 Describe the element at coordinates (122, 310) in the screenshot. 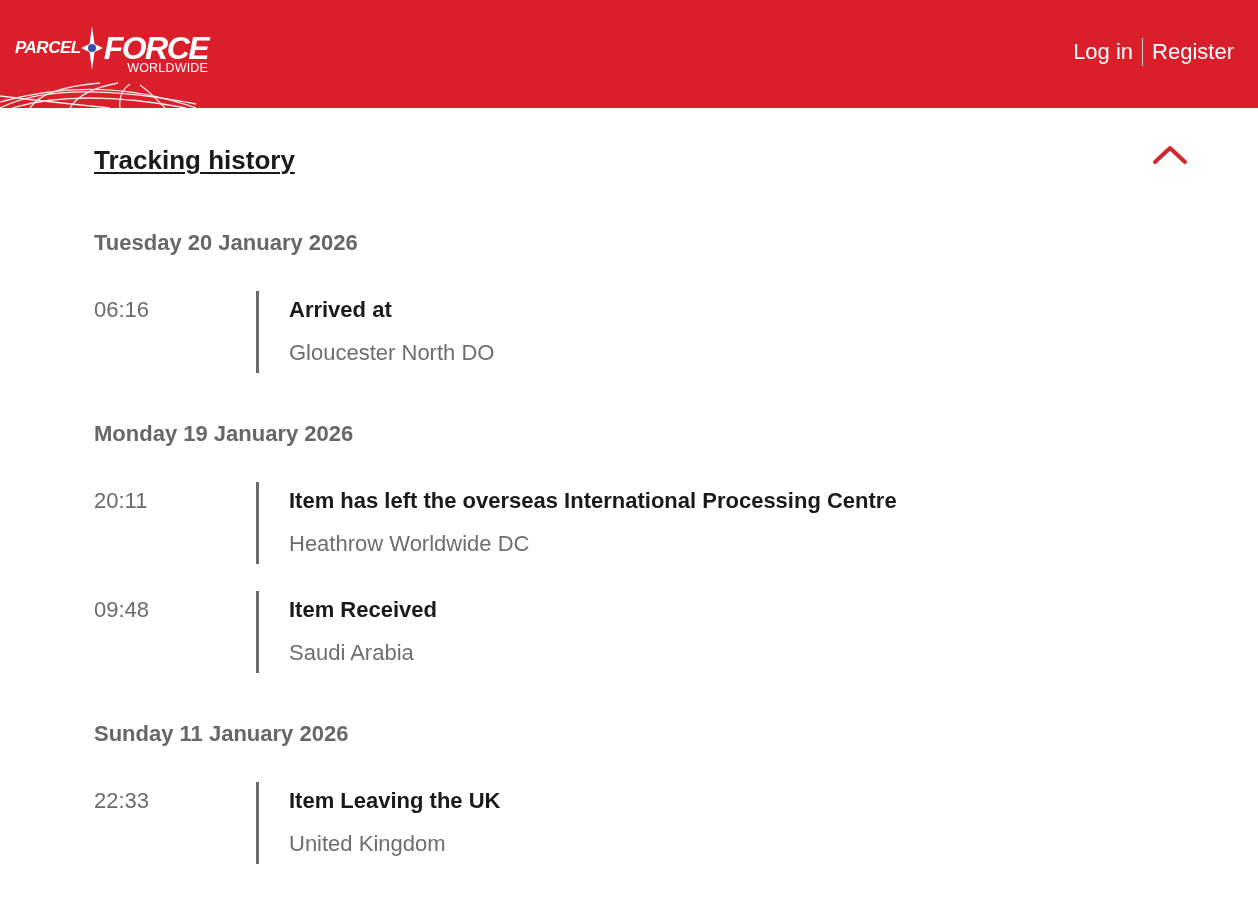

I see `event-time: 06:16` at that location.